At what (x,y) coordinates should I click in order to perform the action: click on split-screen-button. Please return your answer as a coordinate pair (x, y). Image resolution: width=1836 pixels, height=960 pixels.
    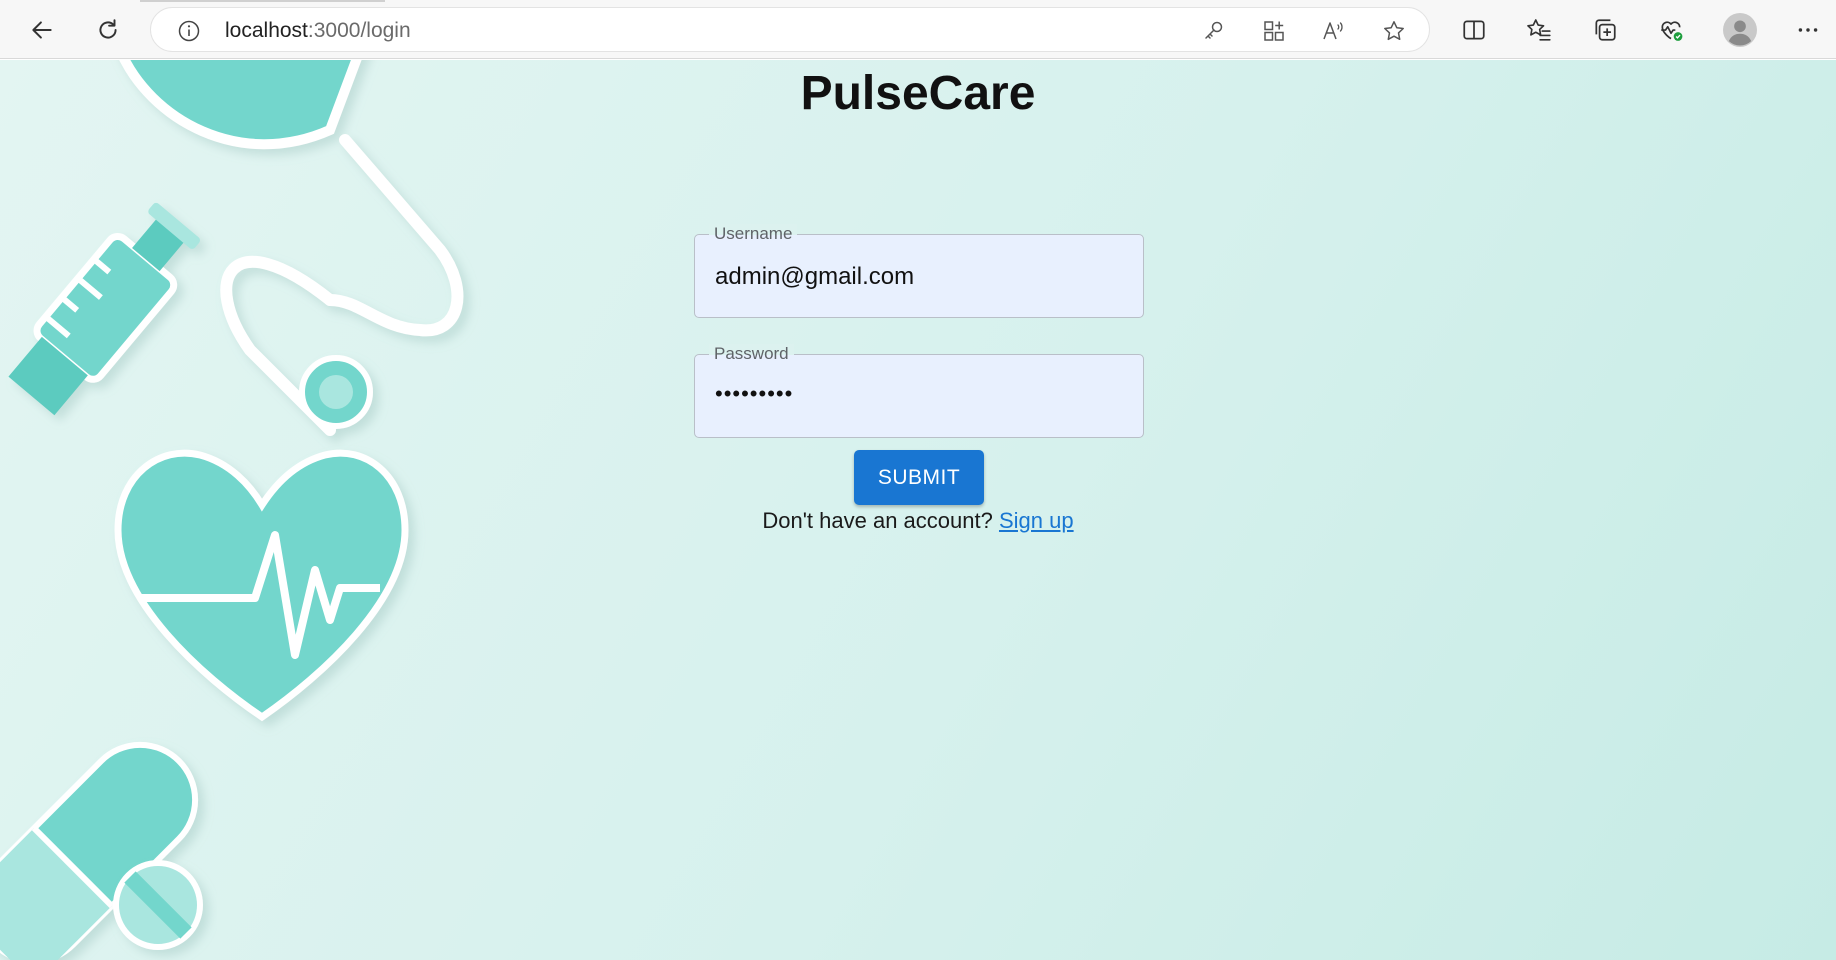
    Looking at the image, I should click on (1474, 30).